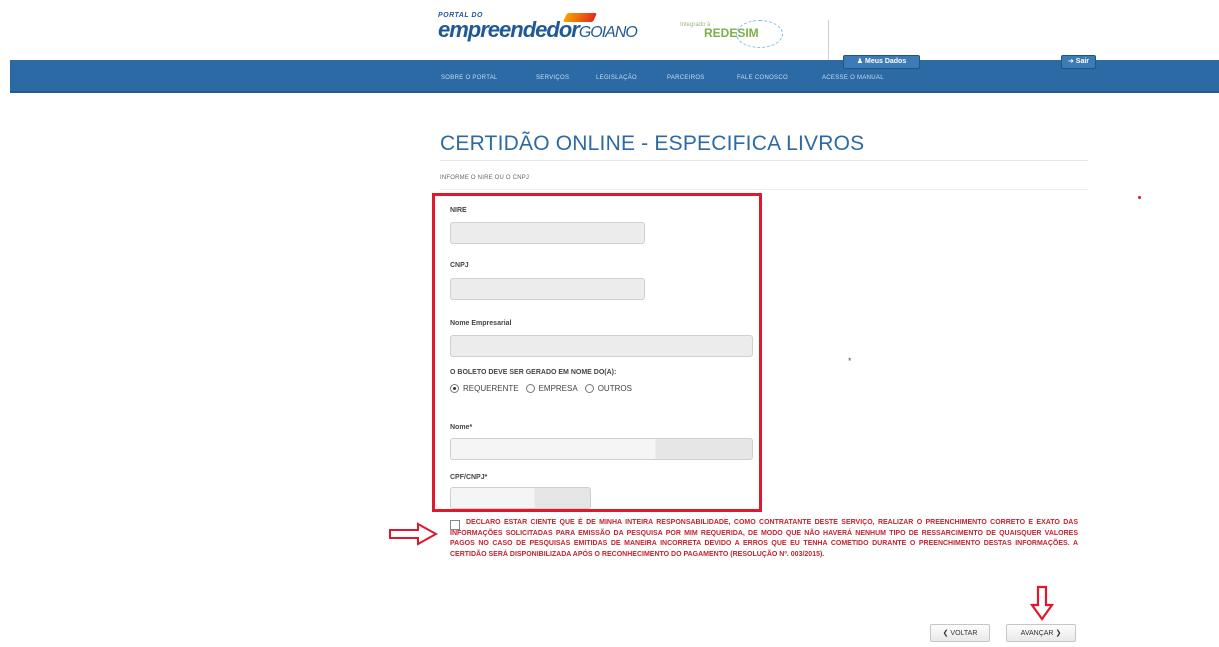  Describe the element at coordinates (601, 346) in the screenshot. I see `company-name-input` at that location.